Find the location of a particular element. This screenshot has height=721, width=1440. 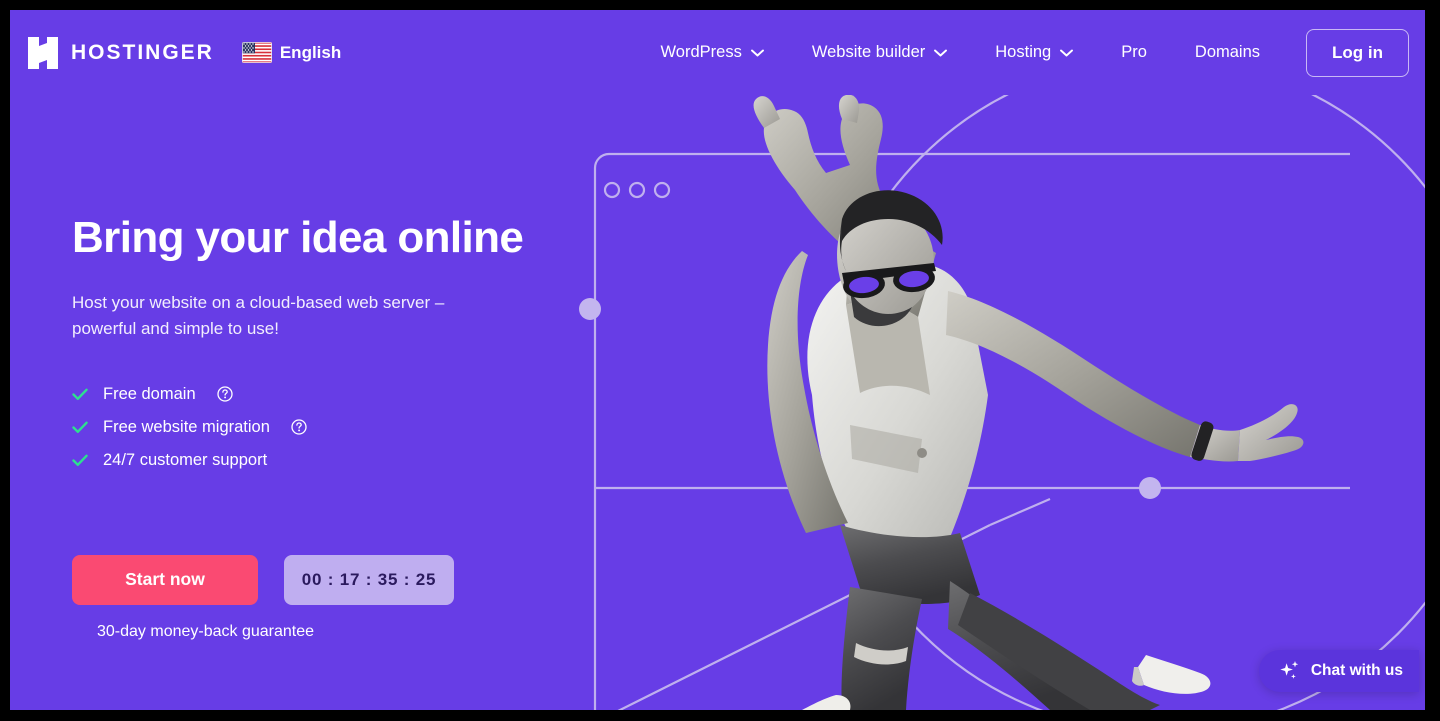

nav-label: Domains is located at coordinates (1227, 52).